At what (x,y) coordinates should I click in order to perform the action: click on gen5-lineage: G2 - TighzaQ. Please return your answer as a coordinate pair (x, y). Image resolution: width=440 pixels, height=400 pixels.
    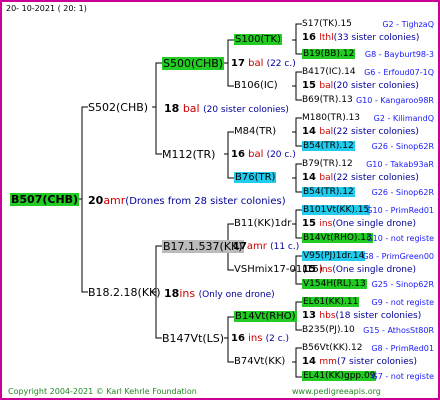
    Looking at the image, I should click on (408, 24).